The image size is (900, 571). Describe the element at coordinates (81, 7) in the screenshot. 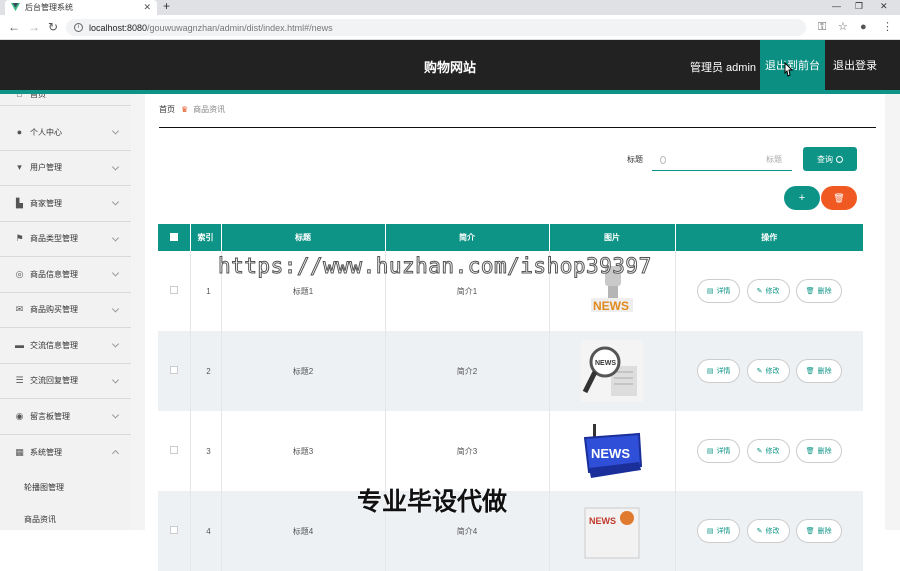

I see `browser-tab: 后台管理系统 ✕` at that location.